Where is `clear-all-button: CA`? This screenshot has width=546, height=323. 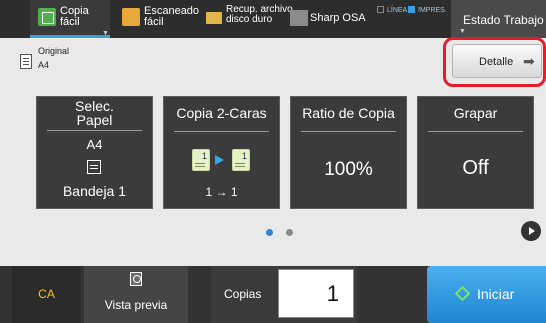 clear-all-button: CA is located at coordinates (46, 294).